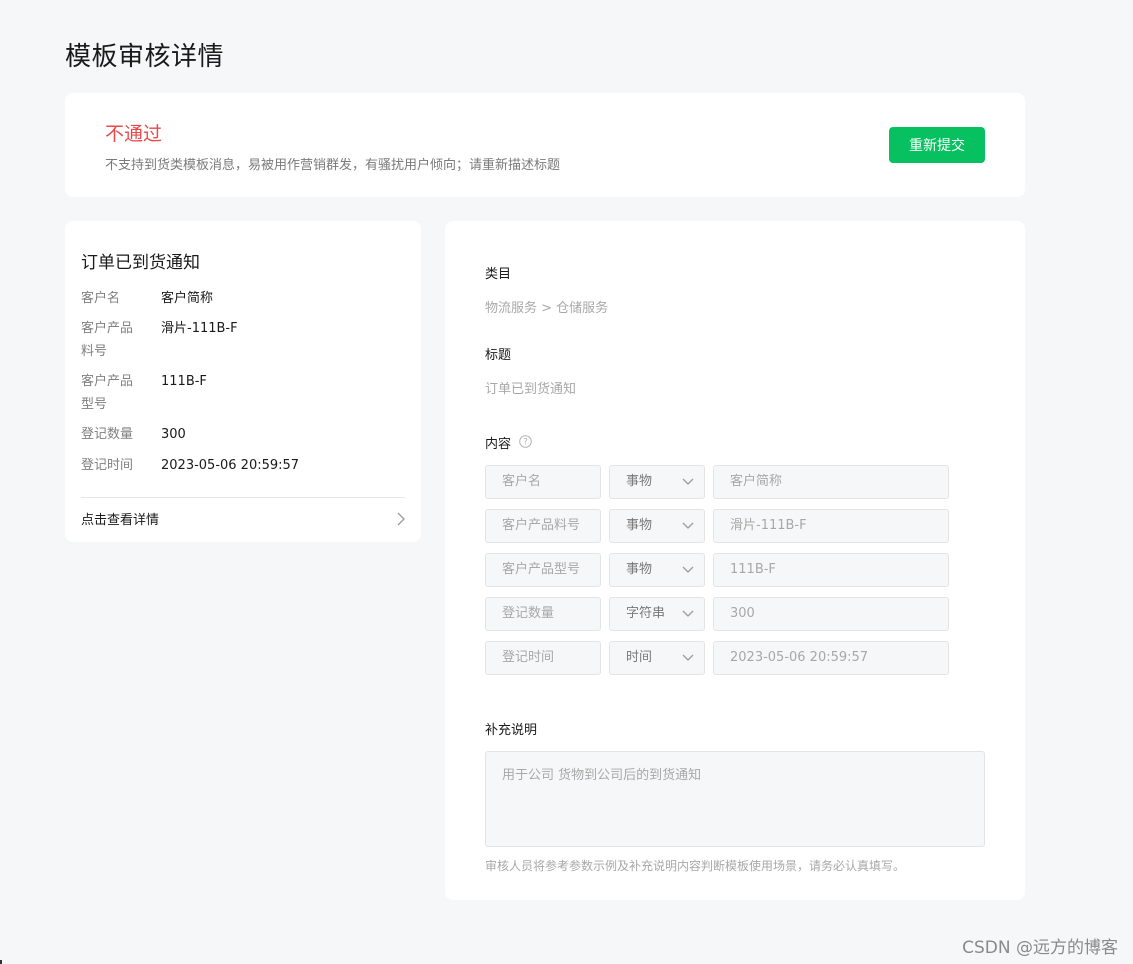 The image size is (1133, 964). I want to click on title-value: 订单已到货通知, so click(531, 389).